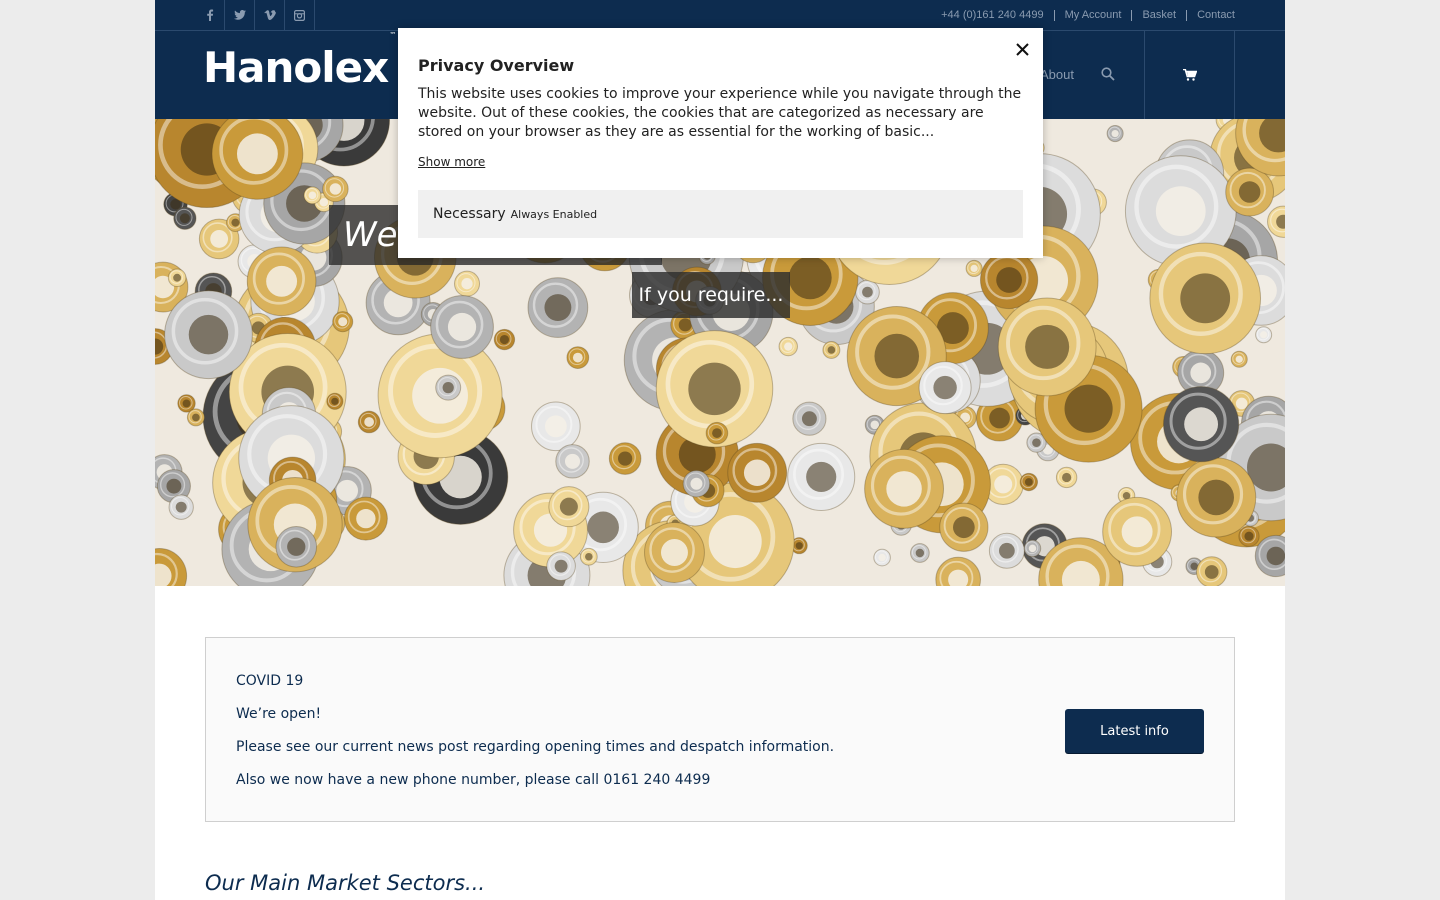 The height and width of the screenshot is (900, 1440). I want to click on instagram-icon, so click(300, 15).